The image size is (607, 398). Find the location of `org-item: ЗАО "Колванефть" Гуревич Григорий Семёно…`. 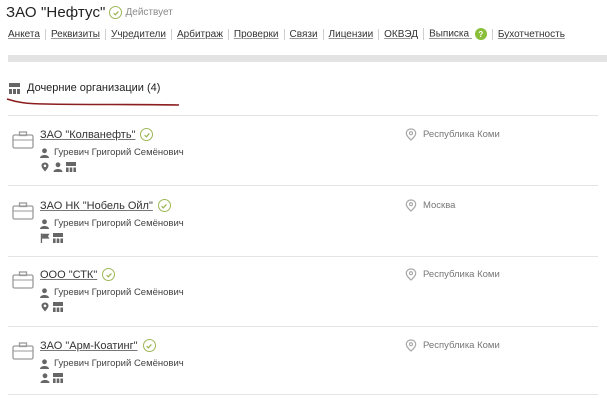

org-item: ЗАО "Колванефть" Гуревич Григорий Семёно… is located at coordinates (305, 158).